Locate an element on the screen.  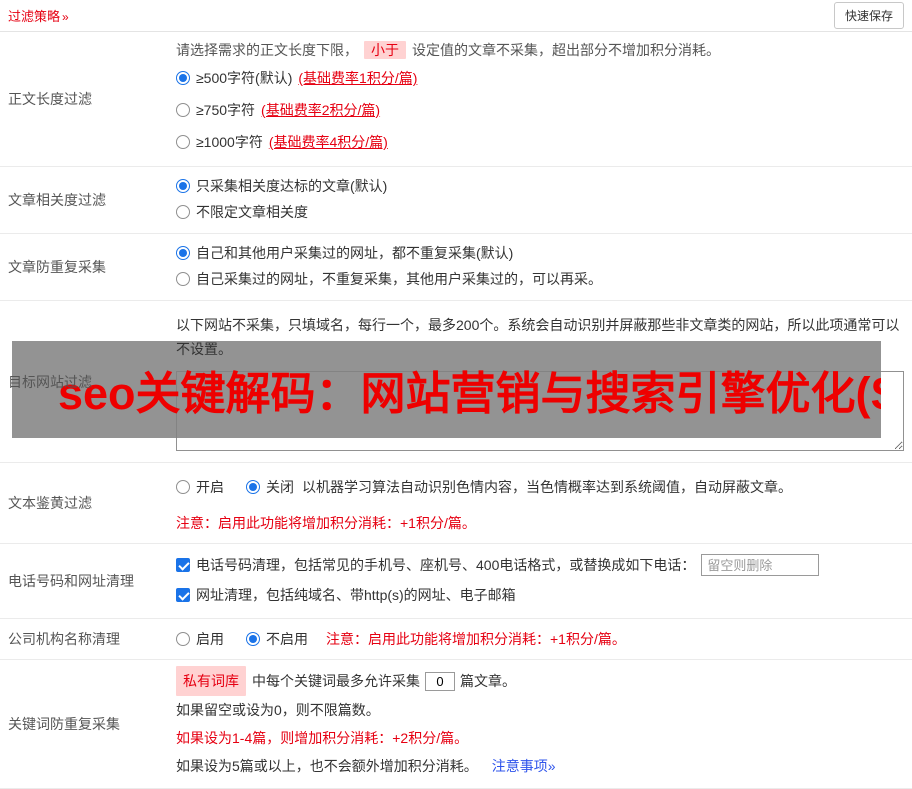
private-lexicon-chip: 私有词库 is located at coordinates (211, 681).